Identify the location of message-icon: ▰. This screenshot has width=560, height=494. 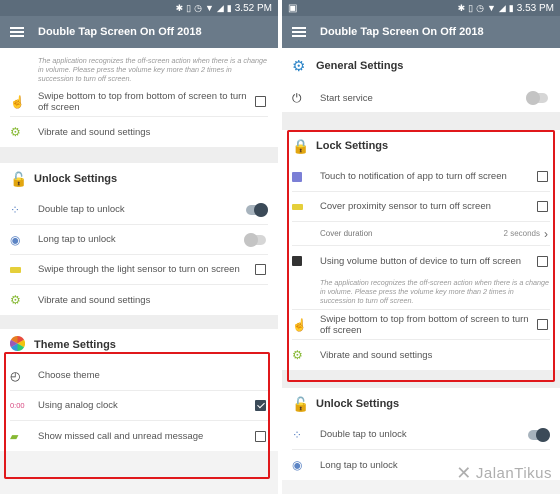
(14, 436).